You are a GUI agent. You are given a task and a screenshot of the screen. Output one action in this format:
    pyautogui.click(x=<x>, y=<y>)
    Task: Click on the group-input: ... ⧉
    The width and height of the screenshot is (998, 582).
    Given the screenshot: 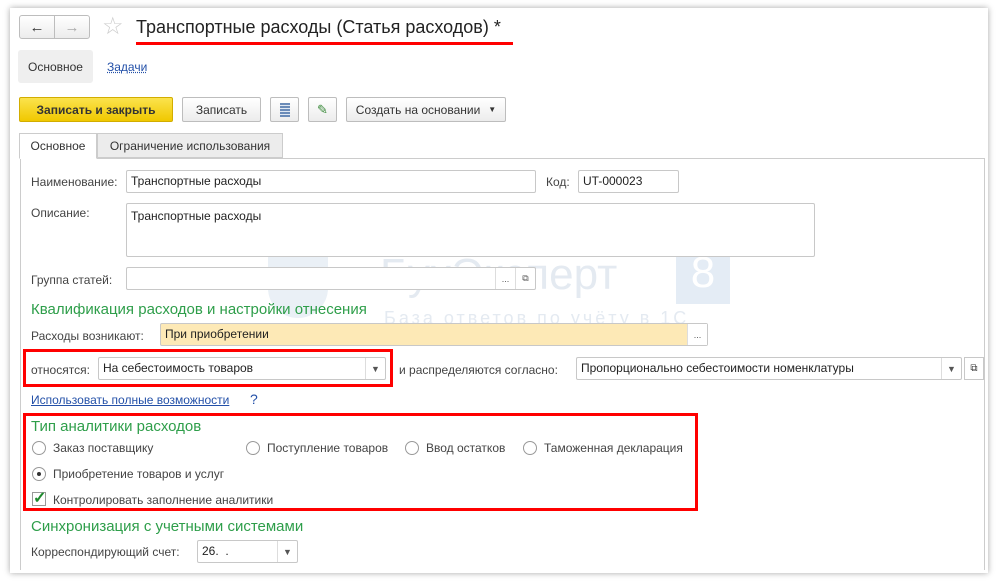 What is the action you would take?
    pyautogui.click(x=331, y=278)
    